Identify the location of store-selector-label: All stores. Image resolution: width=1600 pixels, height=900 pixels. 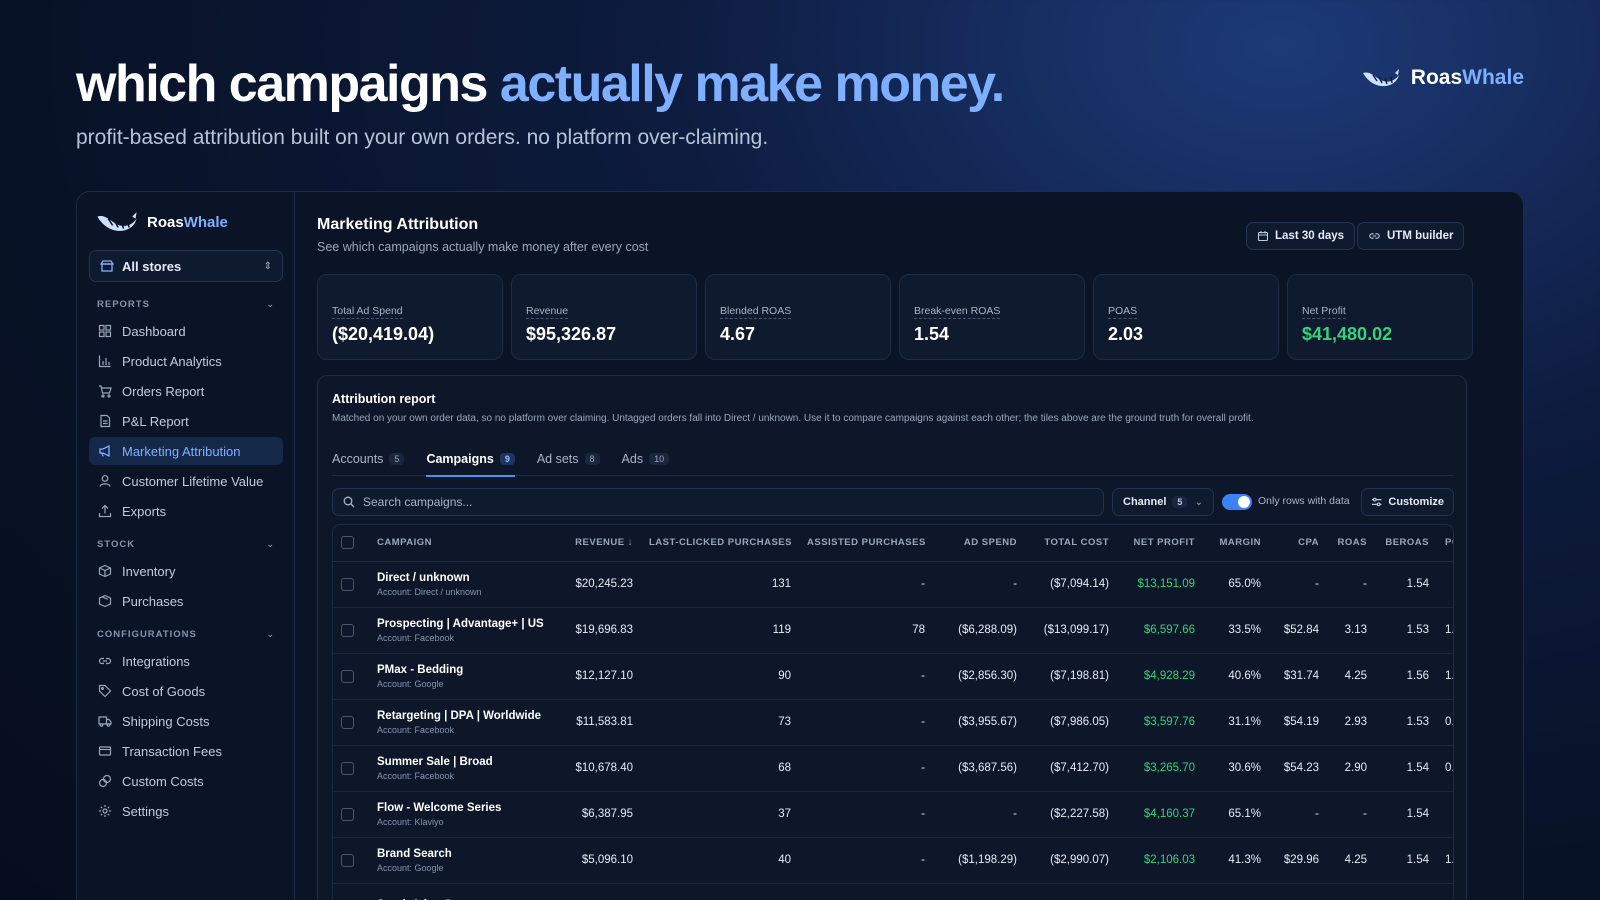
(152, 266).